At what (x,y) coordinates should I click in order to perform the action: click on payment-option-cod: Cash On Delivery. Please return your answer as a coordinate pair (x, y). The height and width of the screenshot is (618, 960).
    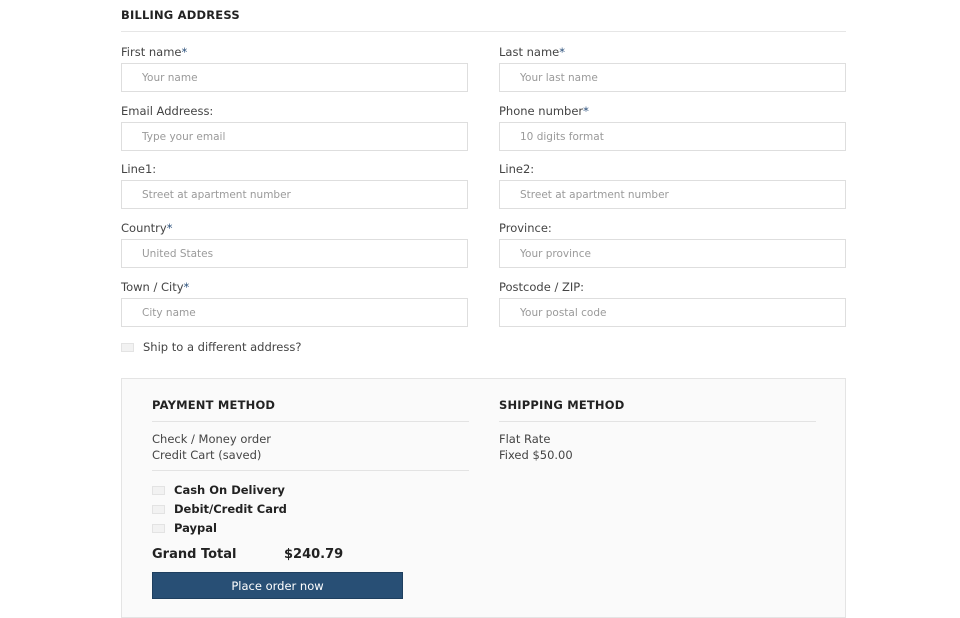
    Looking at the image, I should click on (218, 490).